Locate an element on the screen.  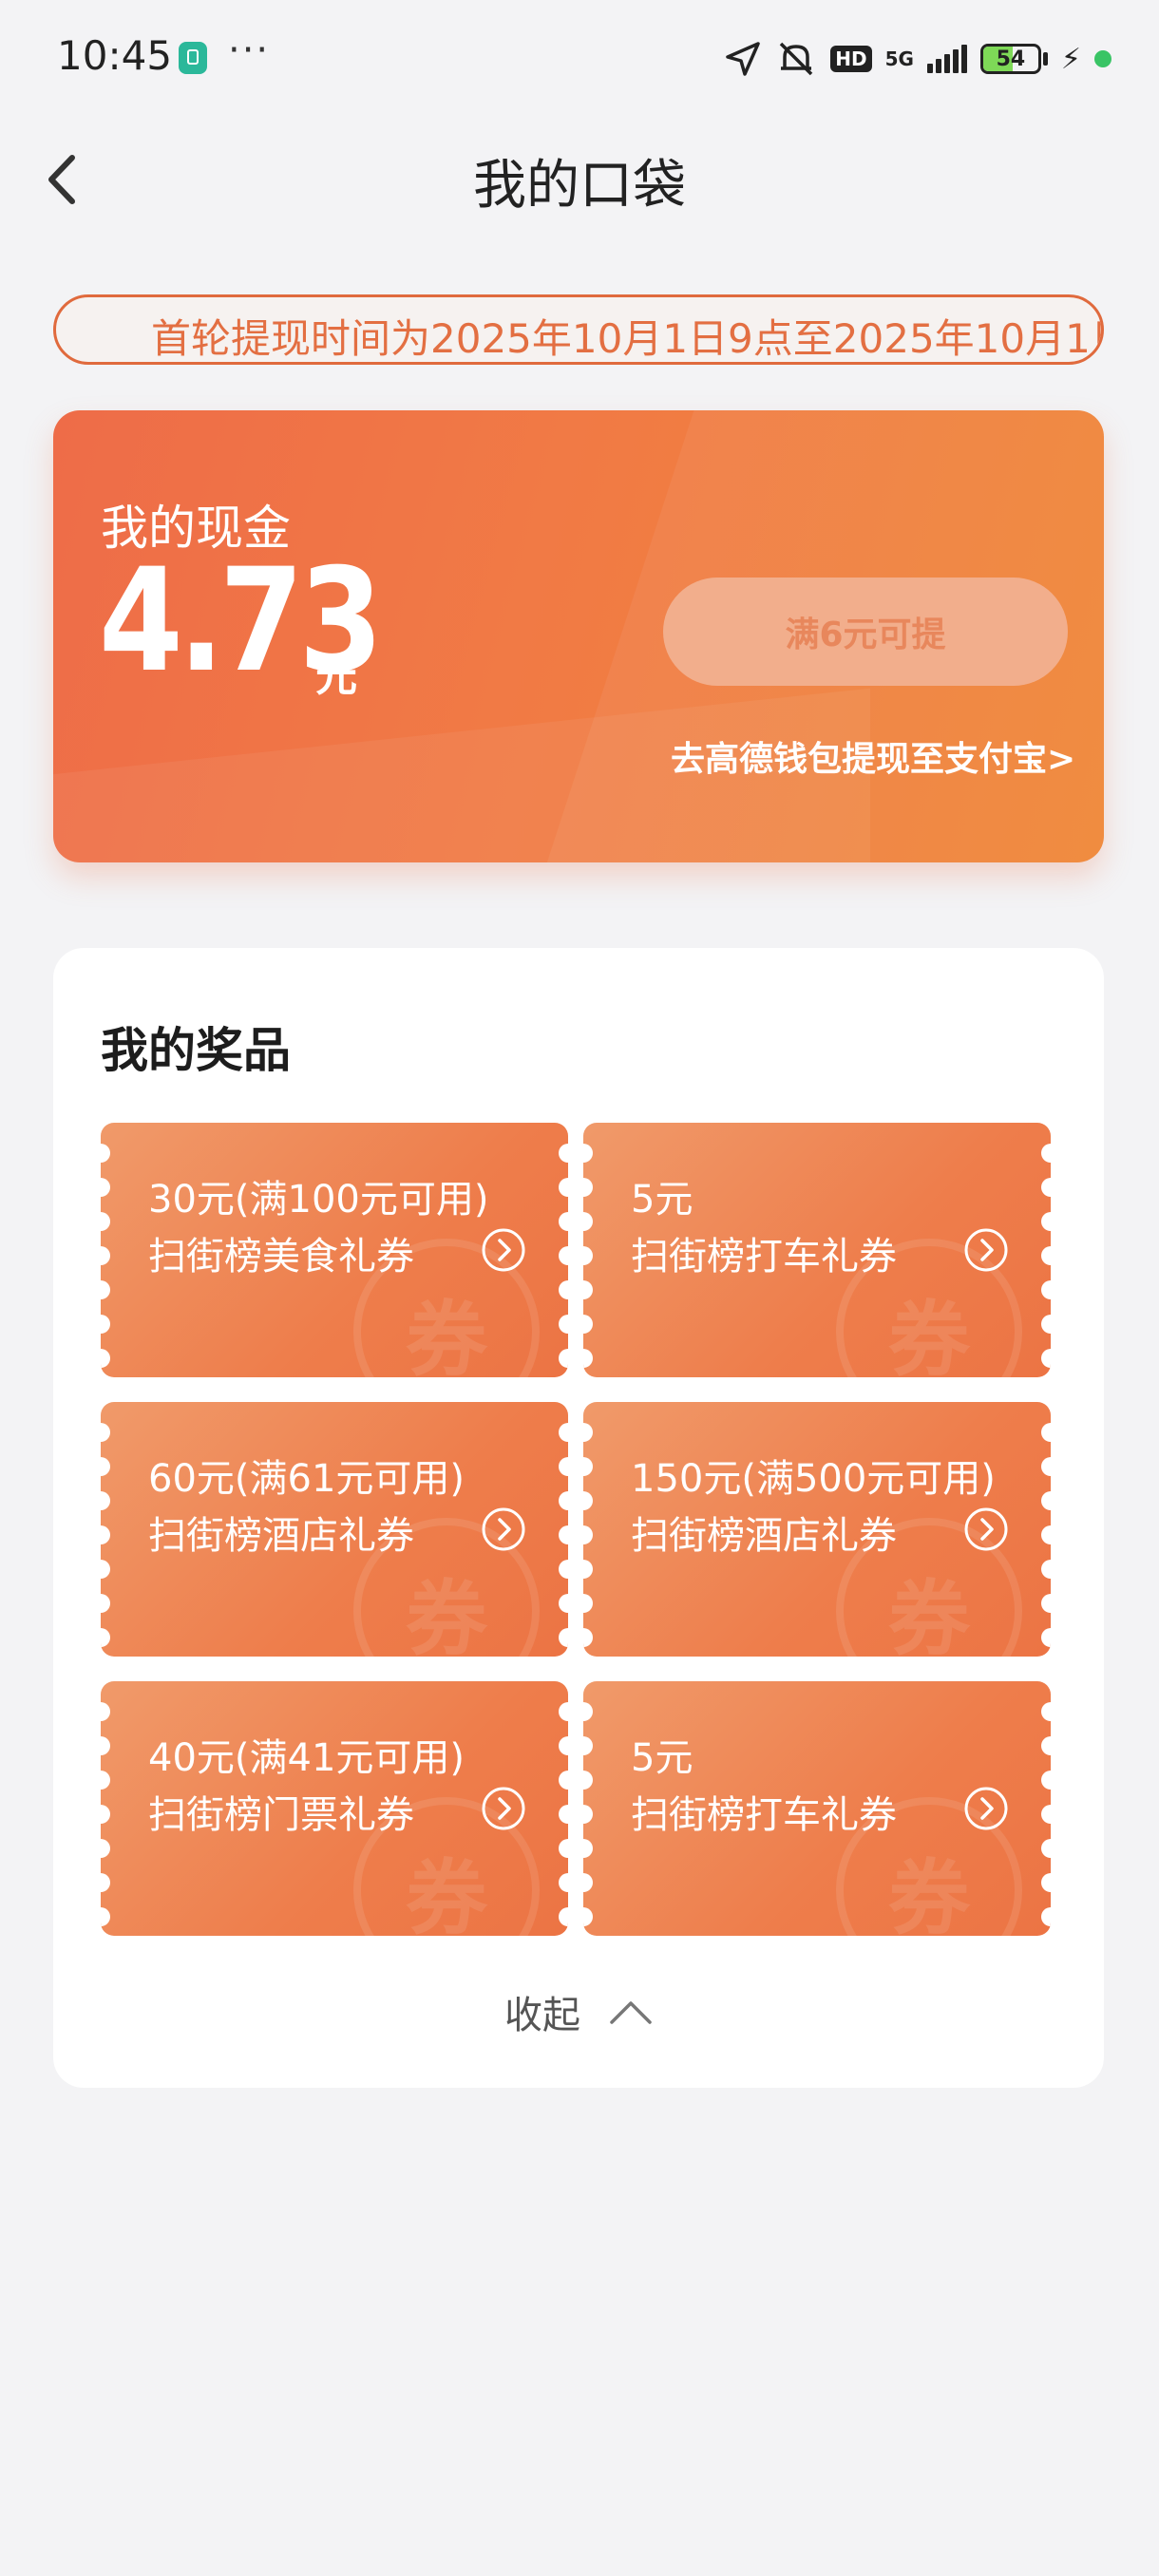
privacy-indicator-dot is located at coordinates (1103, 58).